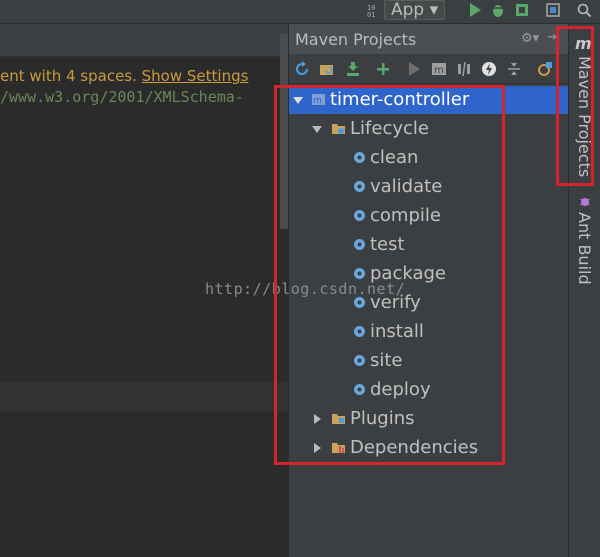 This screenshot has width=600, height=557. Describe the element at coordinates (284, 131) in the screenshot. I see `editor-scrollbar` at that location.